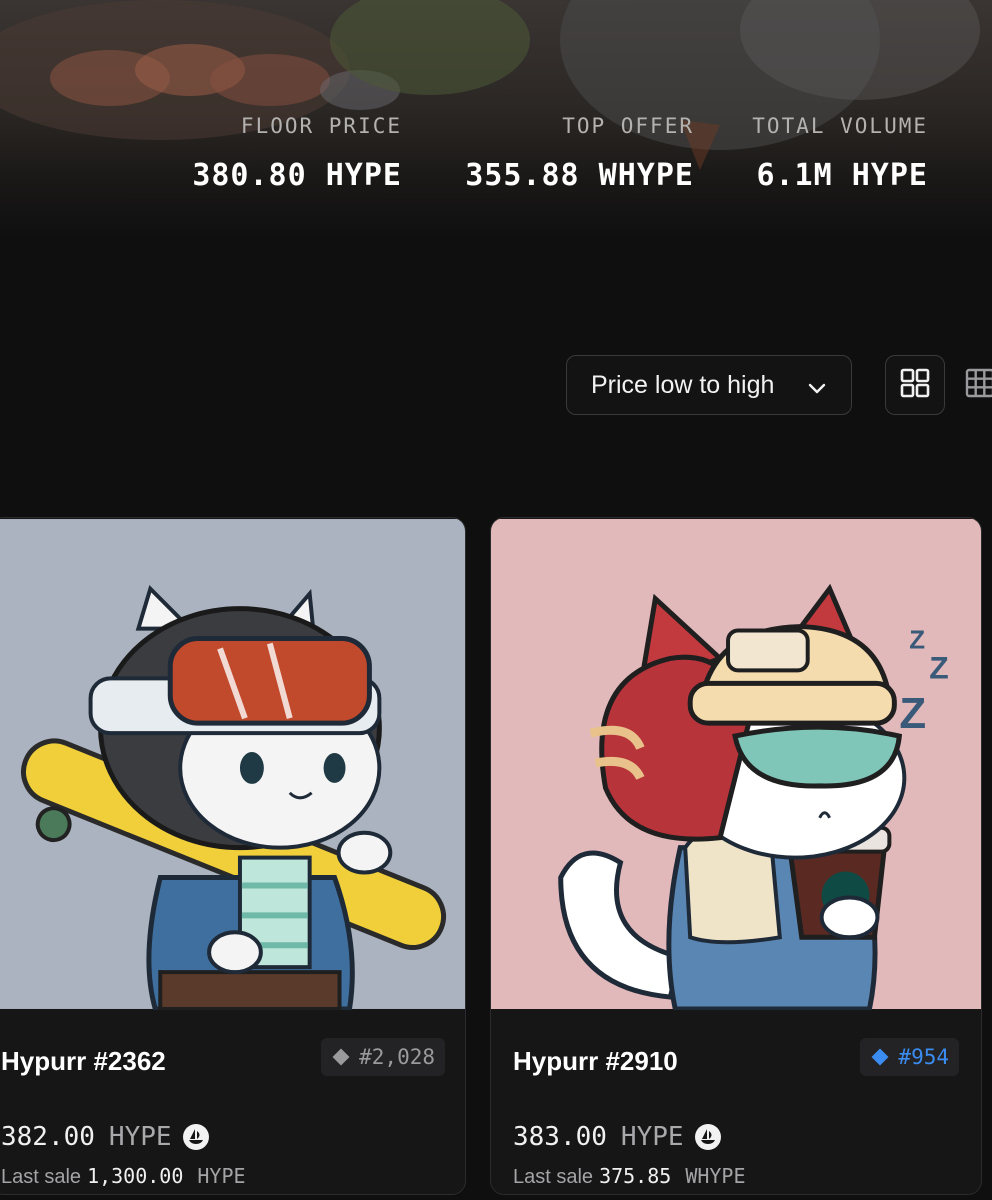 The image size is (992, 1200). What do you see at coordinates (978, 385) in the screenshot?
I see `grid-3x3-icon` at bounding box center [978, 385].